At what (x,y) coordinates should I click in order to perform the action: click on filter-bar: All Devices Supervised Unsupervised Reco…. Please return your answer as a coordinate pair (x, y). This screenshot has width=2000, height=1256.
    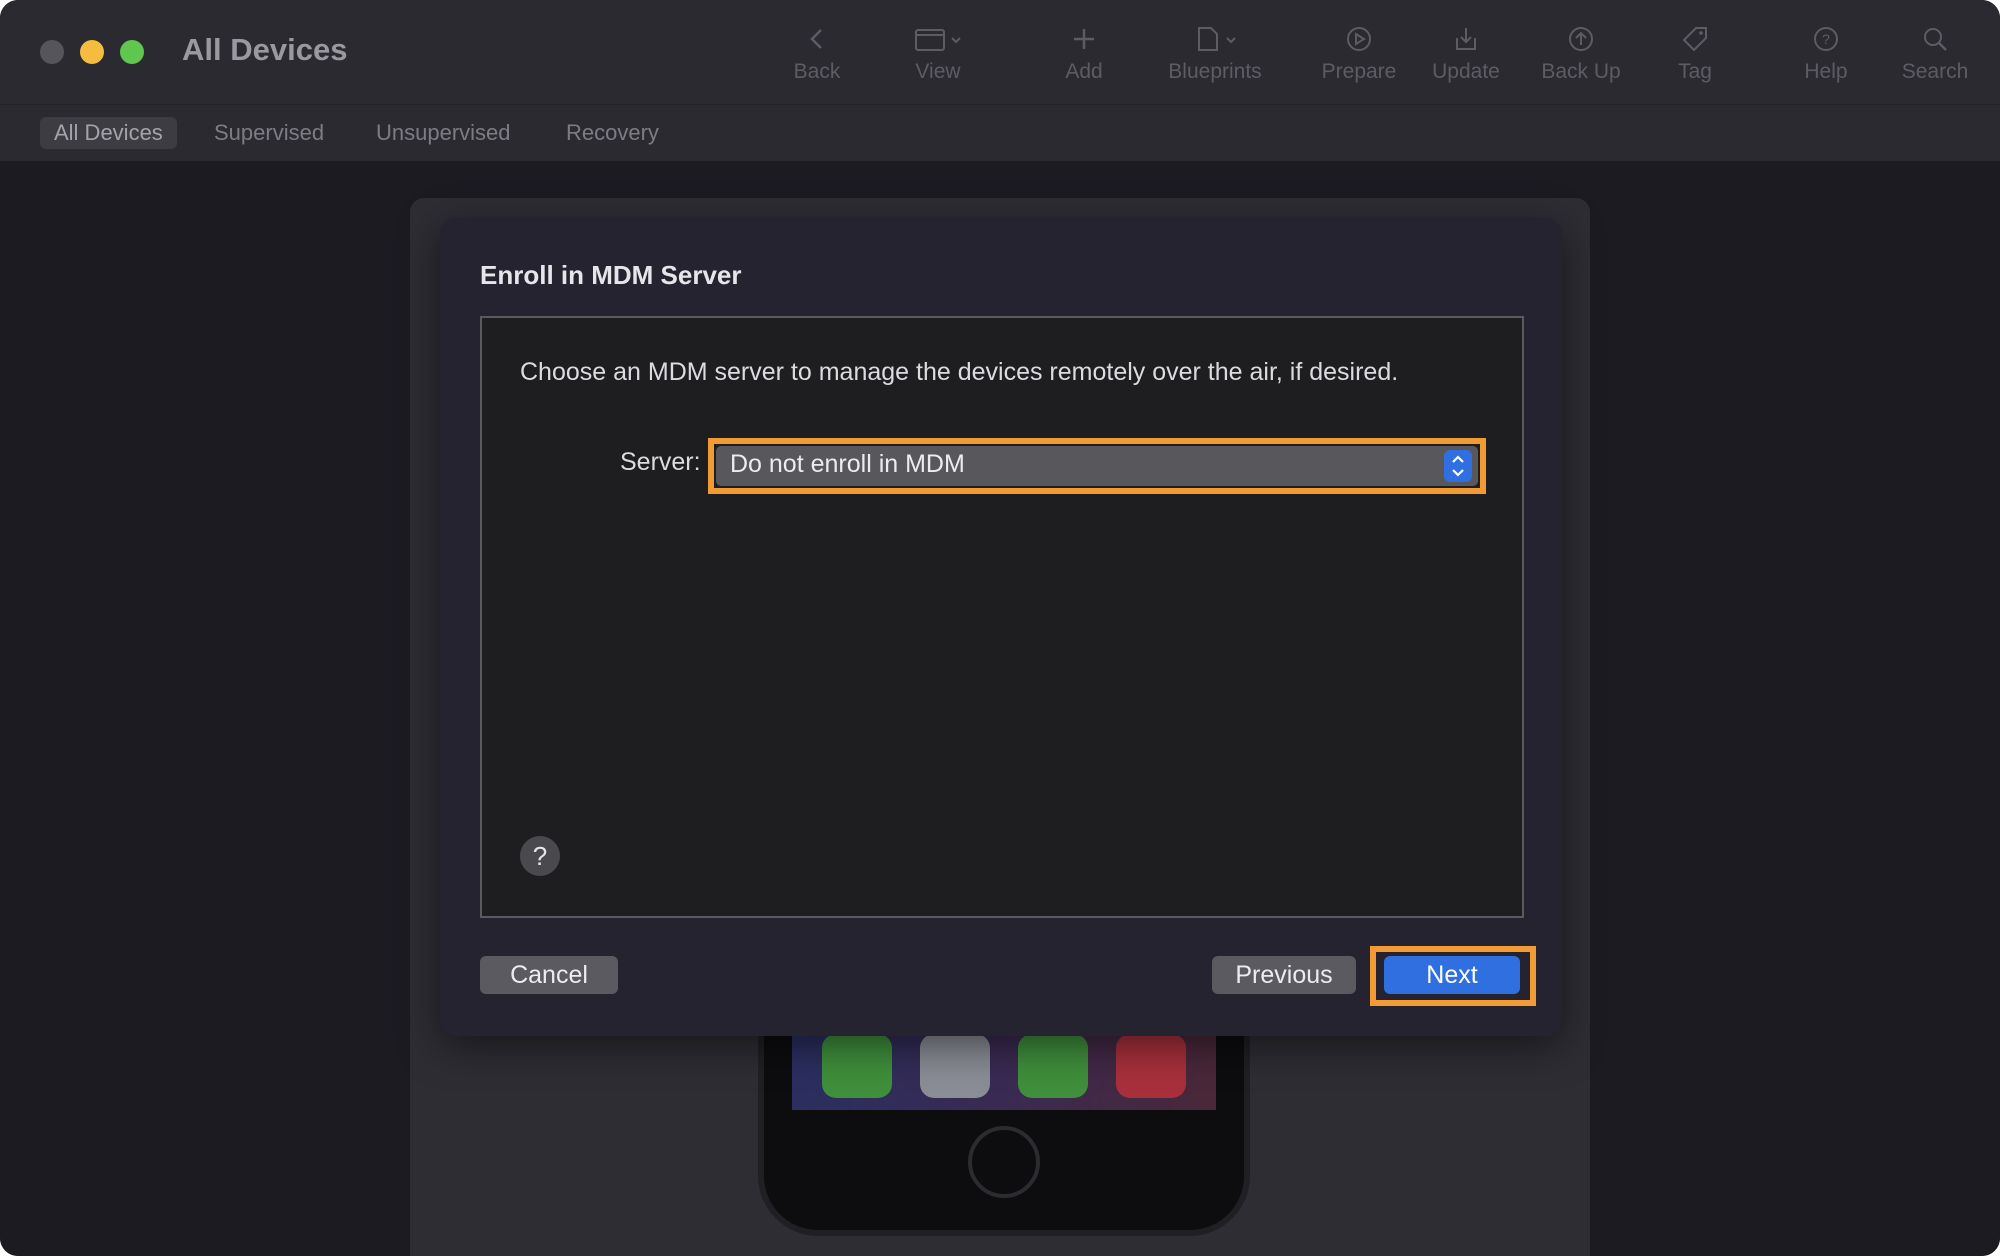
    Looking at the image, I should click on (1000, 133).